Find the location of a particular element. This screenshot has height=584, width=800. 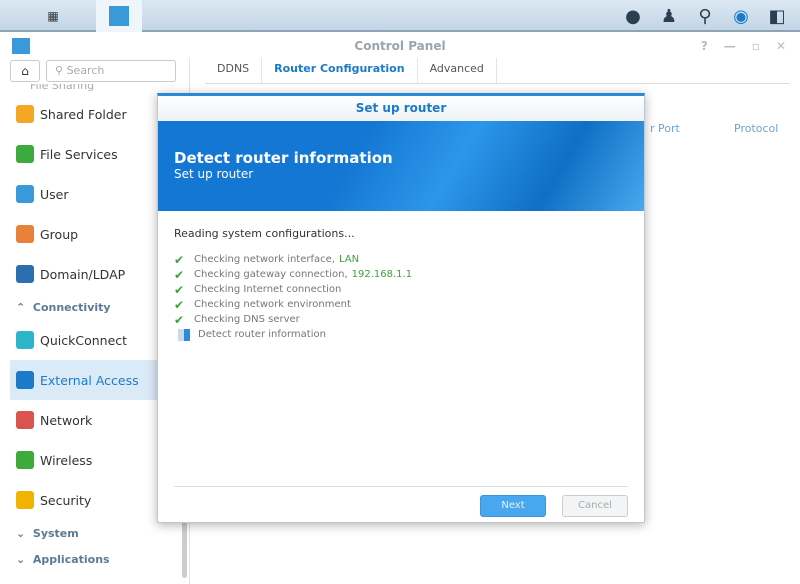

sidebar-item-label: Group is located at coordinates (59, 234).